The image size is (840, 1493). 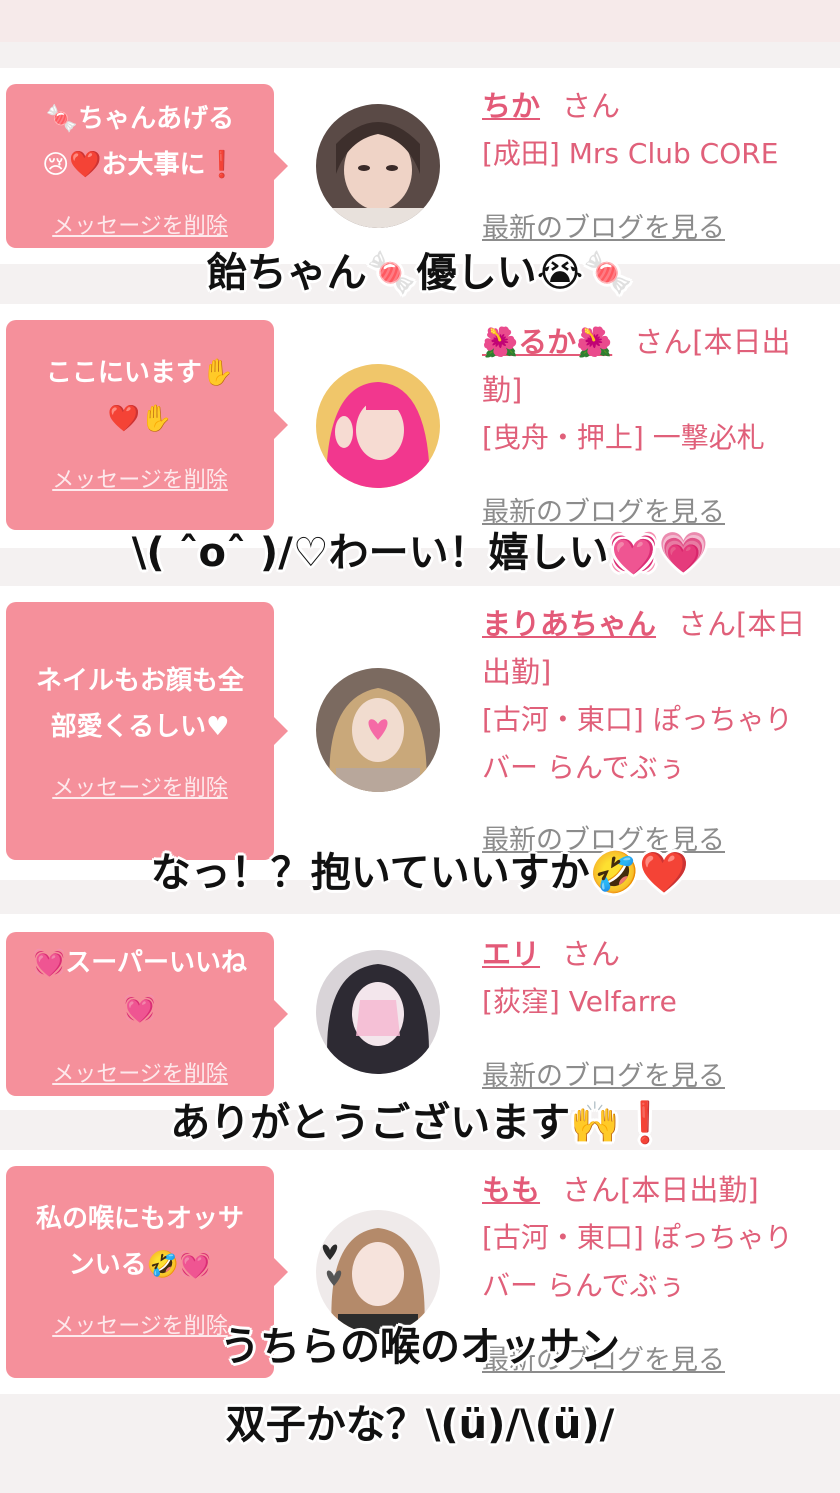 What do you see at coordinates (712, 342) in the screenshot?
I see `honorific: さん[本日出` at bounding box center [712, 342].